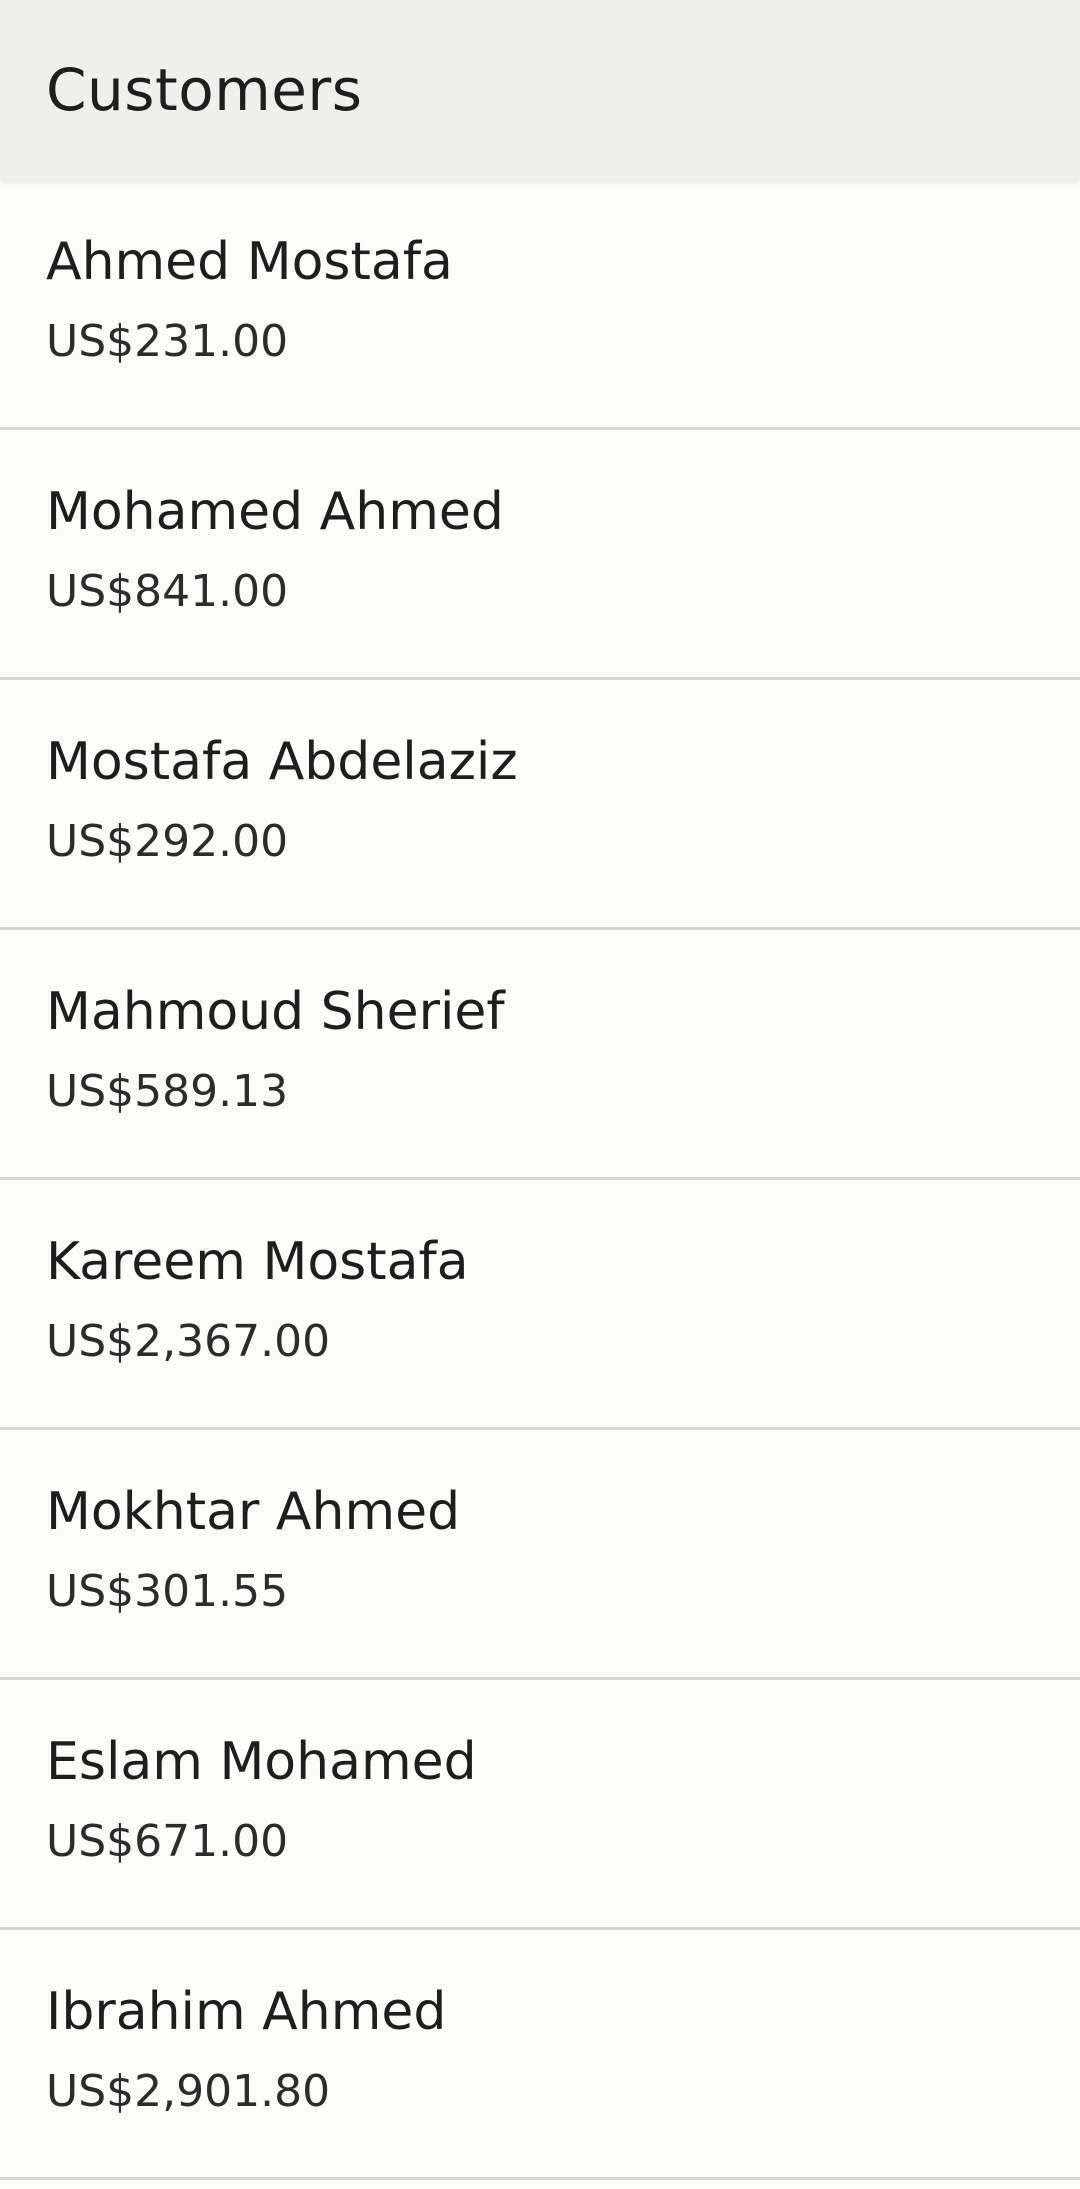 Image resolution: width=1080 pixels, height=2189 pixels. What do you see at coordinates (540, 1805) in the screenshot?
I see `customer-row: Eslam Mohamed US$671.00` at bounding box center [540, 1805].